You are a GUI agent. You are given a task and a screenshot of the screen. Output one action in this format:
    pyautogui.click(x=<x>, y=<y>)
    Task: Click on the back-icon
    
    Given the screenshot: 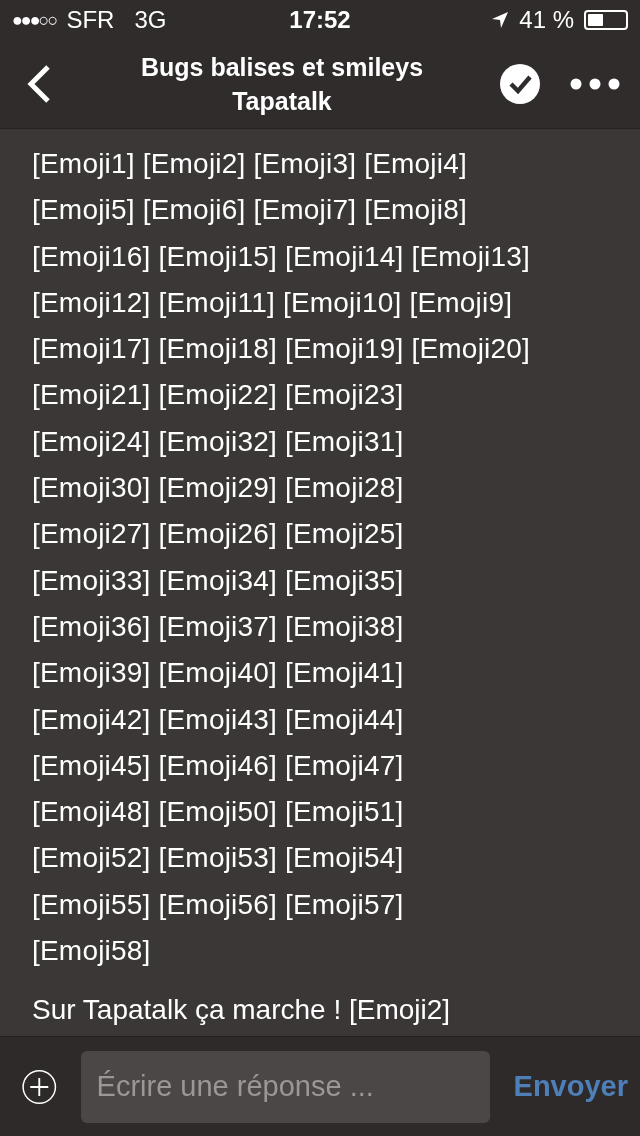 What is the action you would take?
    pyautogui.click(x=39, y=84)
    